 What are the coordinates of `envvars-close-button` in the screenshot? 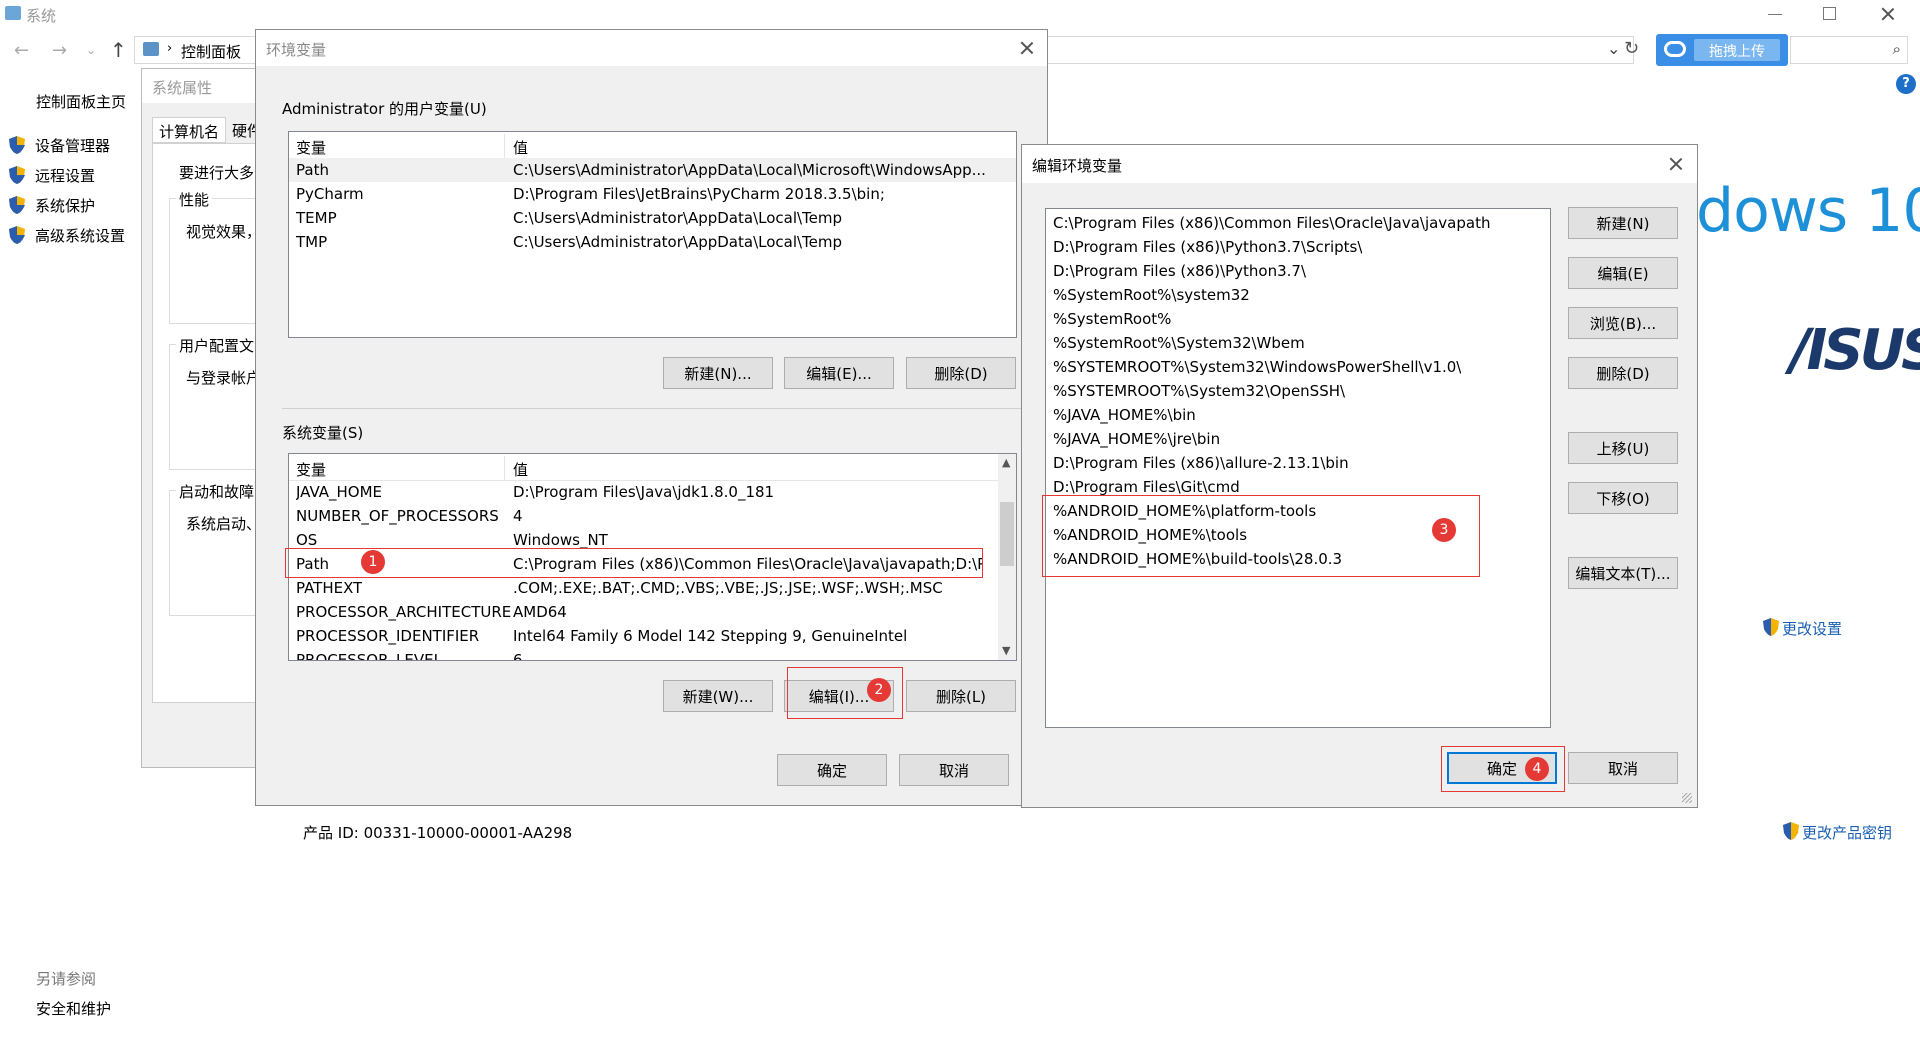 It's located at (1027, 48).